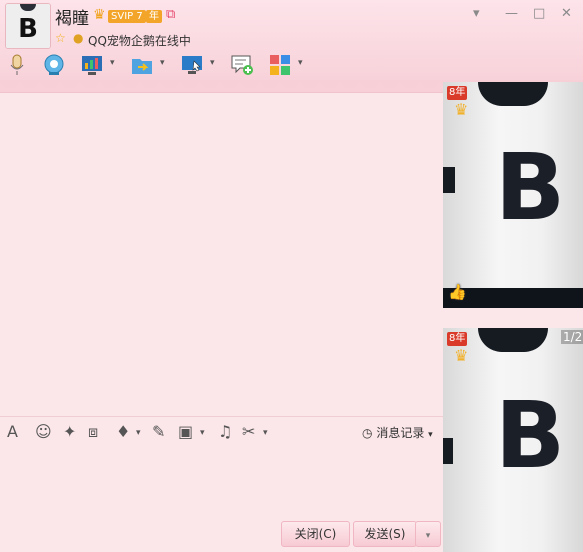 This screenshot has height=552, width=583. What do you see at coordinates (60, 38) in the screenshot?
I see `star-icon: ☆` at bounding box center [60, 38].